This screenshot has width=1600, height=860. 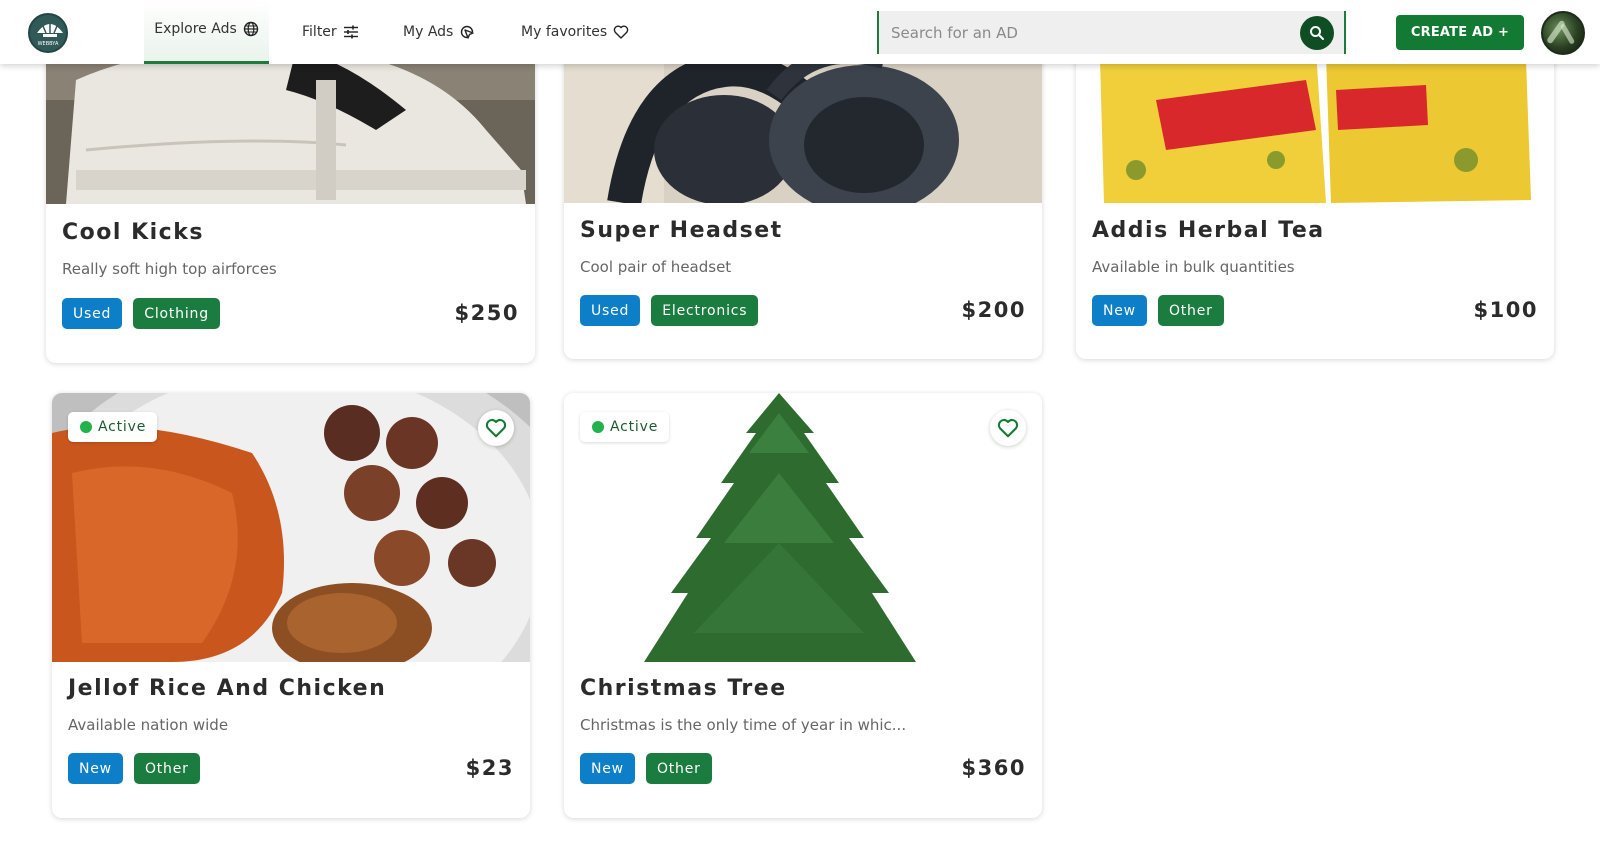 I want to click on nav-explore-ads: Explore Ads, so click(x=206, y=32).